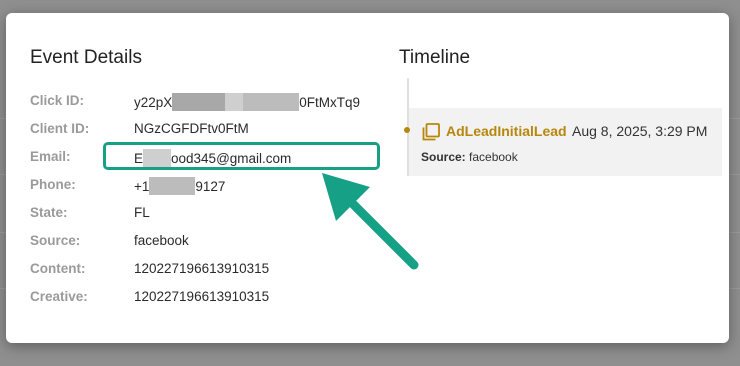 The image size is (740, 366). I want to click on state-label: State:, so click(49, 212).